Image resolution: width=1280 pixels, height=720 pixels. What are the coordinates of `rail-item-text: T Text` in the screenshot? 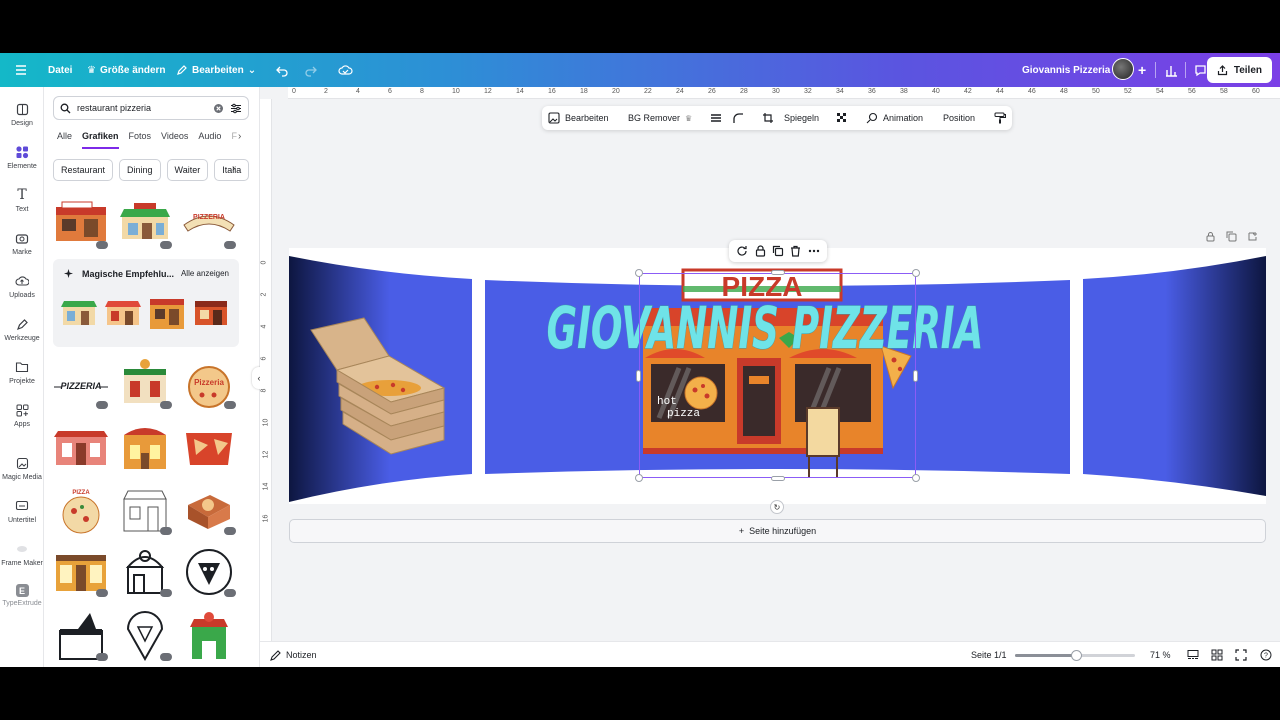 It's located at (22, 200).